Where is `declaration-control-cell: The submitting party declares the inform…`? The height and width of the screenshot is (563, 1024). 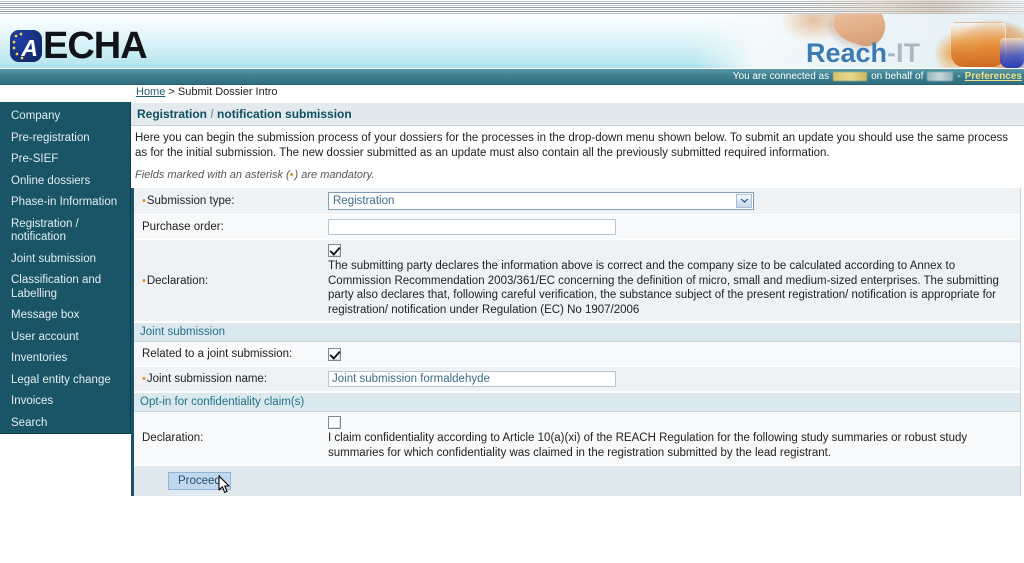
declaration-control-cell: The submitting party declares the inform… is located at coordinates (672, 280).